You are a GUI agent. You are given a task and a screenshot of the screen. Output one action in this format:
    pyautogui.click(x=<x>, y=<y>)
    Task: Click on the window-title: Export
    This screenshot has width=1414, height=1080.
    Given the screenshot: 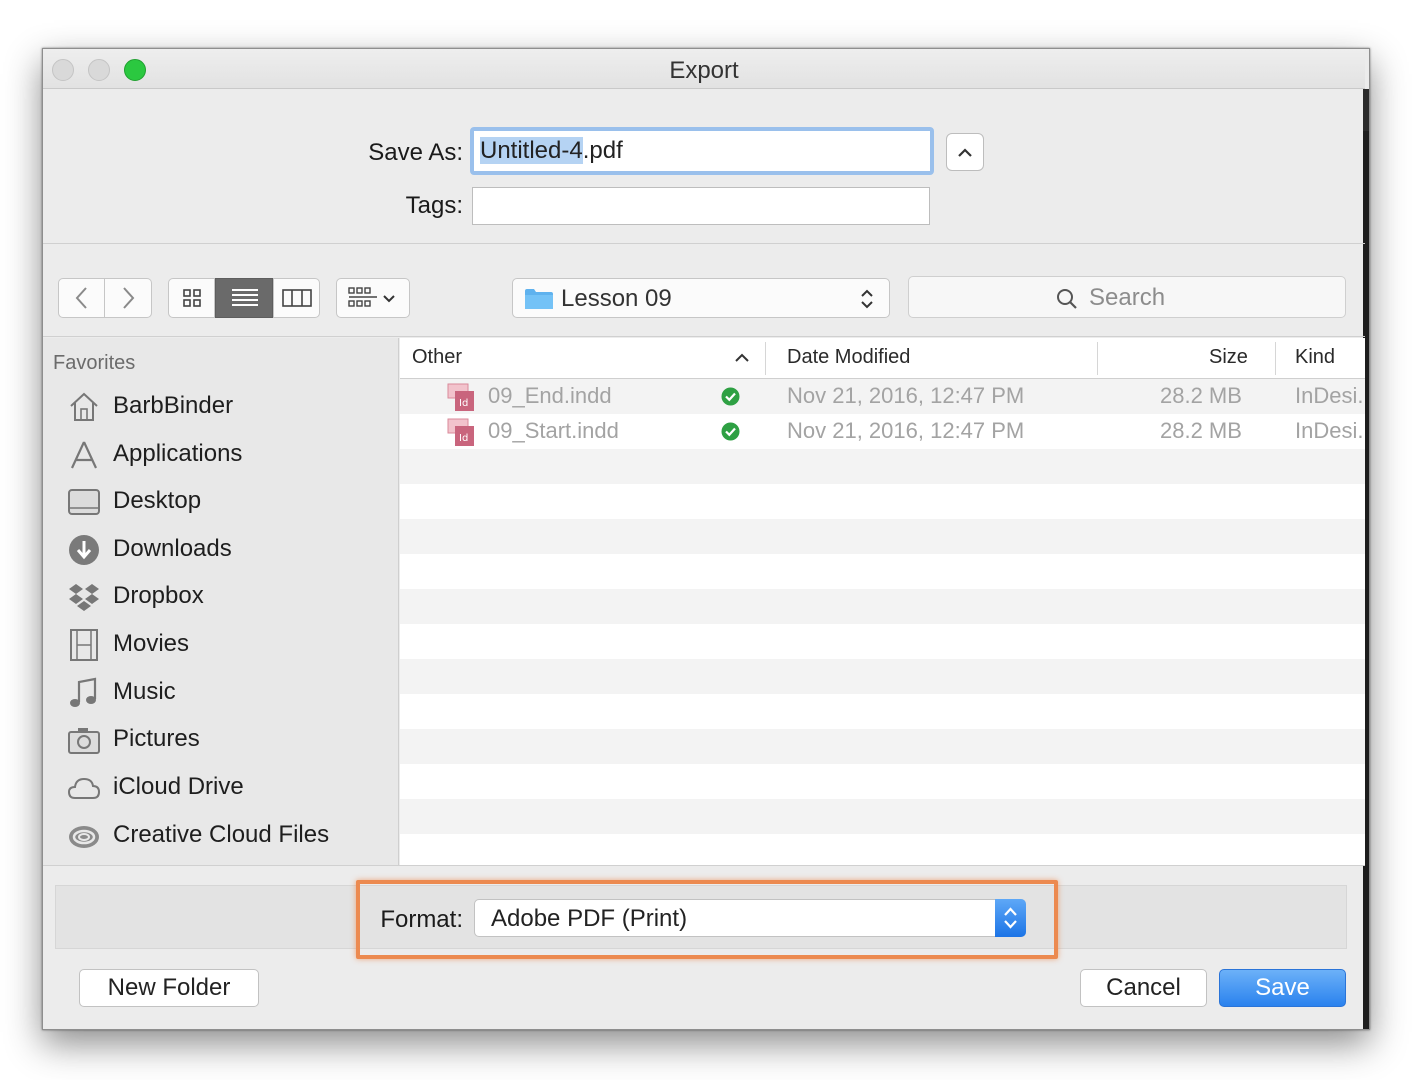 What is the action you would take?
    pyautogui.click(x=704, y=70)
    